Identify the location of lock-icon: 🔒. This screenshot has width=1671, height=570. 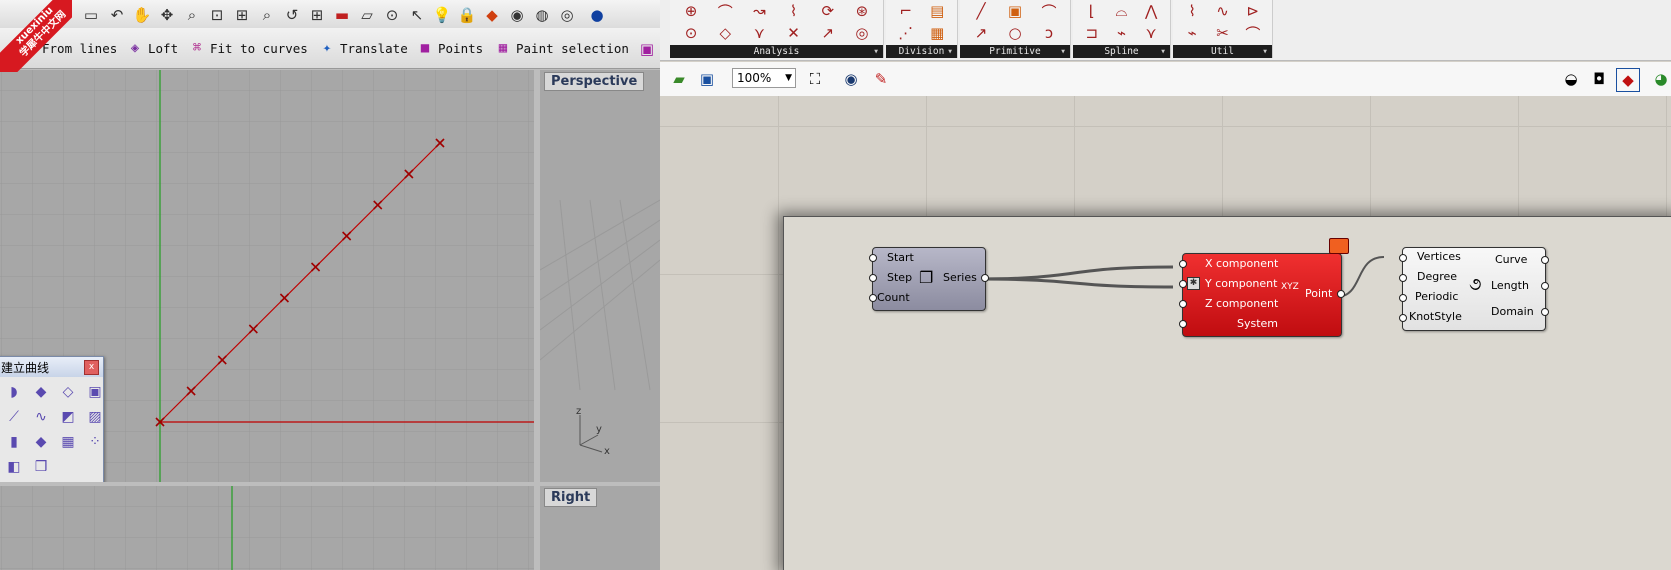
(467, 15).